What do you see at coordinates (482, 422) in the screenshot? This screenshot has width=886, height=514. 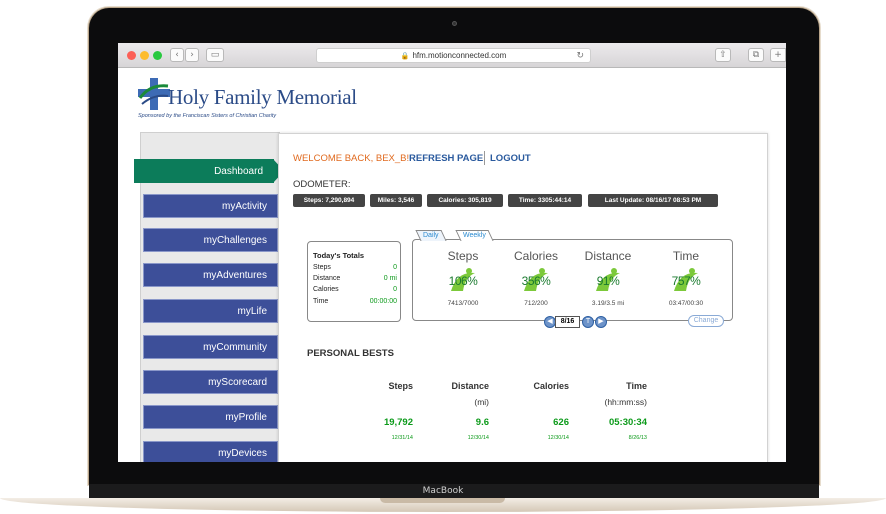 I see `bests-value: 9.6` at bounding box center [482, 422].